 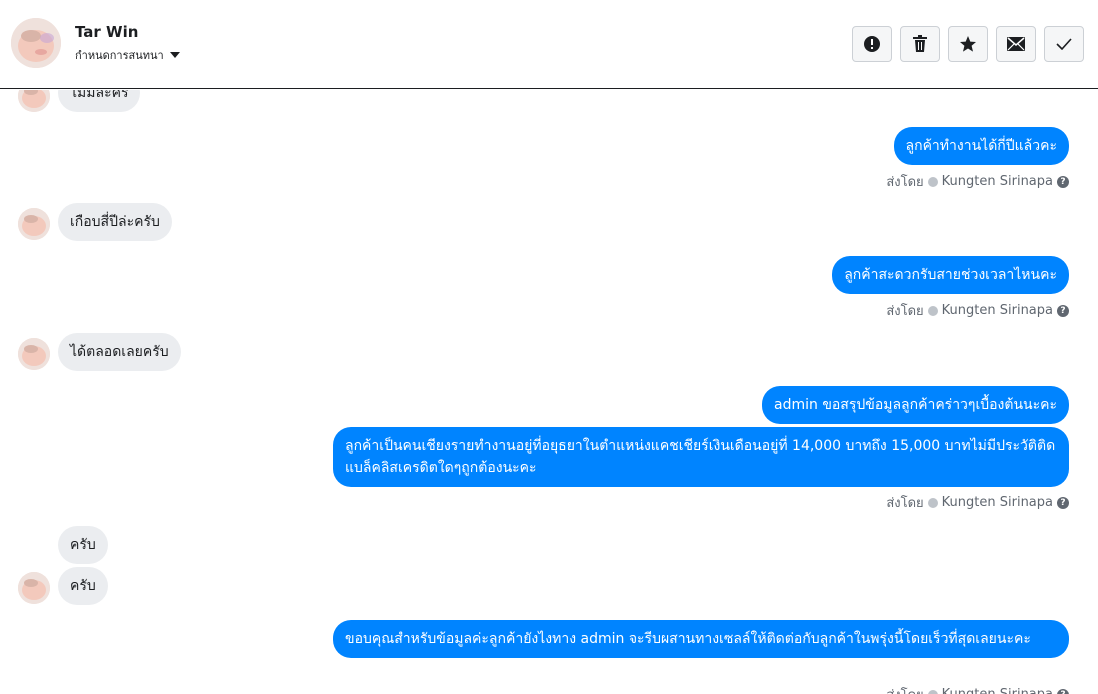 I want to click on conversation-label-dropdown: กำหนดการสนทนา, so click(x=127, y=55).